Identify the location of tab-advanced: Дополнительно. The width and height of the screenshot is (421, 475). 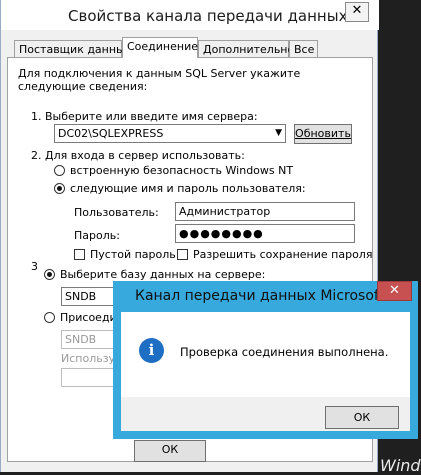
(246, 48).